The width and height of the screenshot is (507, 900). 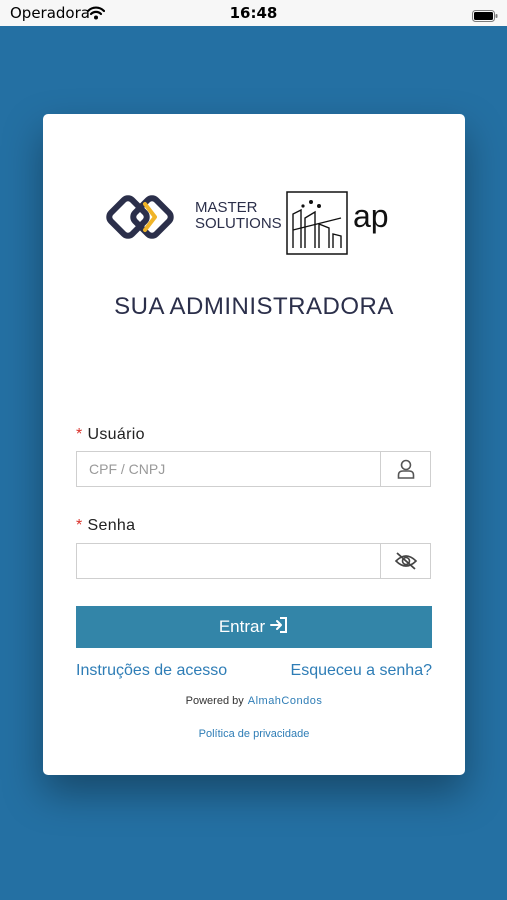 I want to click on user-icon, so click(x=405, y=469).